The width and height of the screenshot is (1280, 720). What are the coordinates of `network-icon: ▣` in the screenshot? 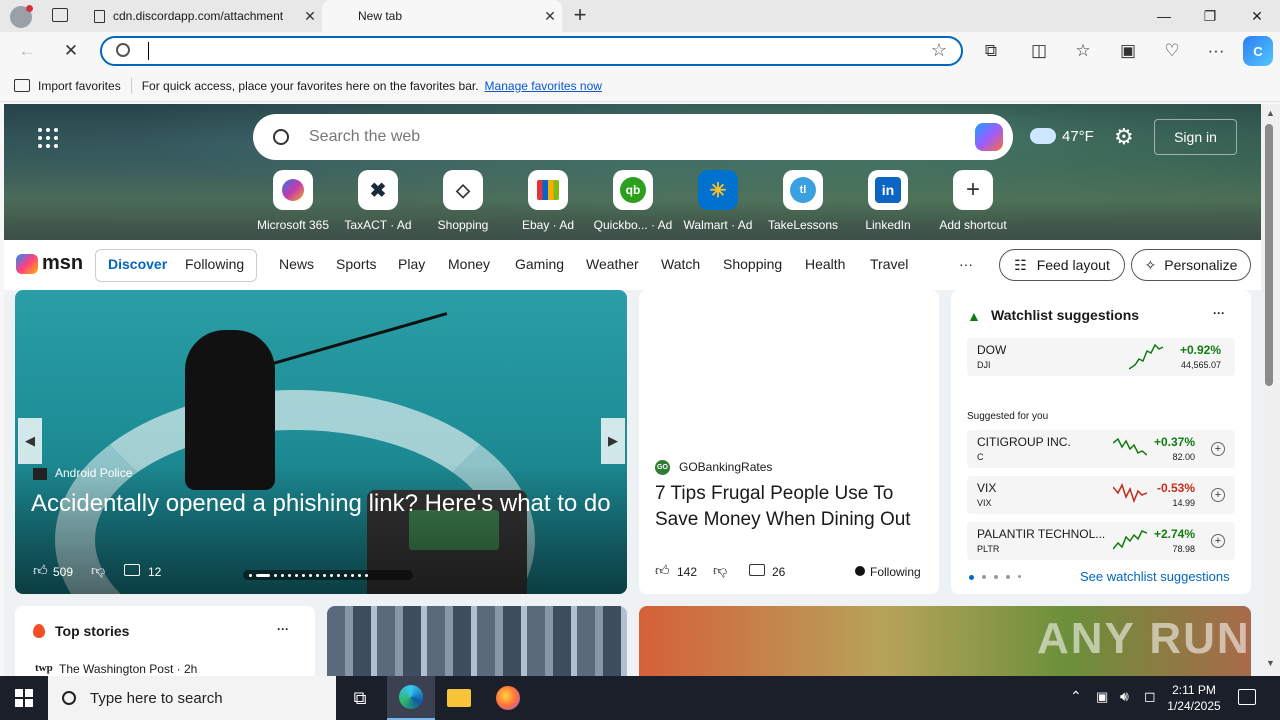 It's located at (1102, 697).